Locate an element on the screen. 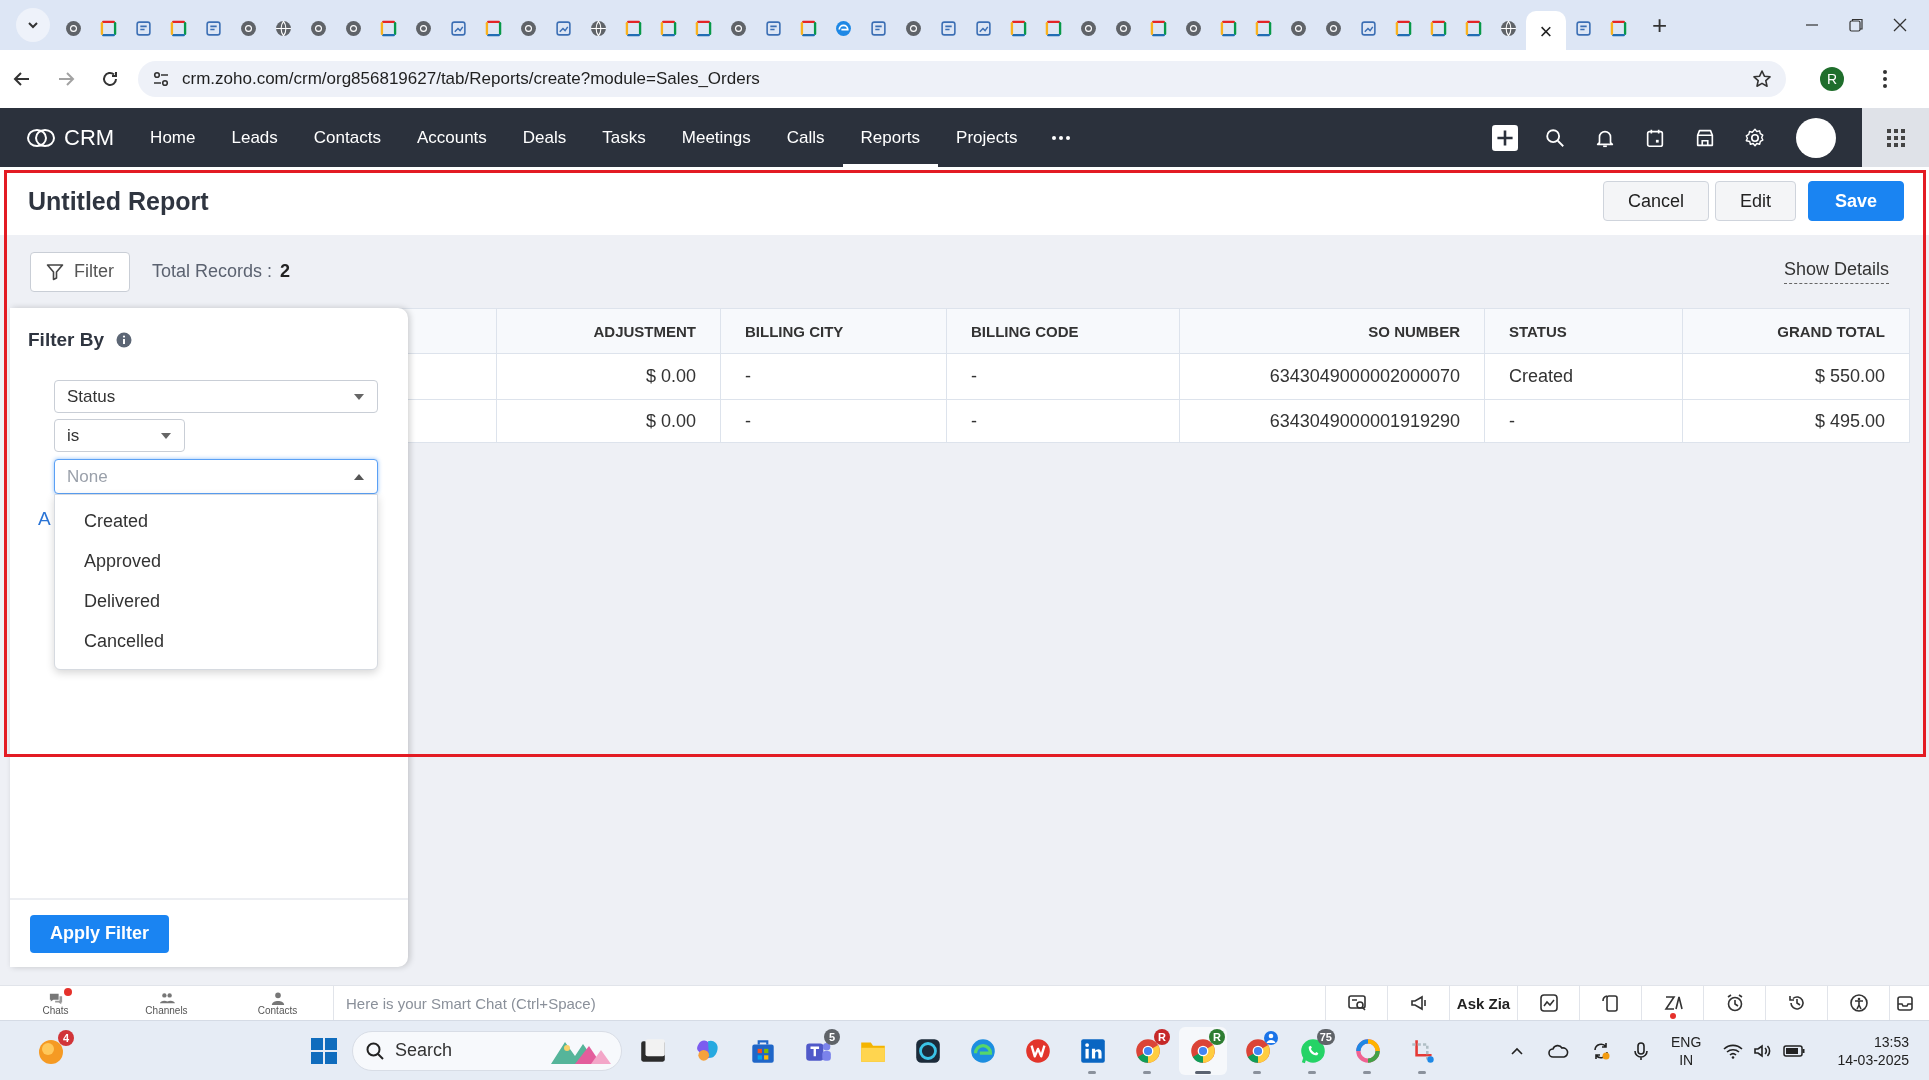 This screenshot has height=1080, width=1929. apps-grid-icon is located at coordinates (1895, 137).